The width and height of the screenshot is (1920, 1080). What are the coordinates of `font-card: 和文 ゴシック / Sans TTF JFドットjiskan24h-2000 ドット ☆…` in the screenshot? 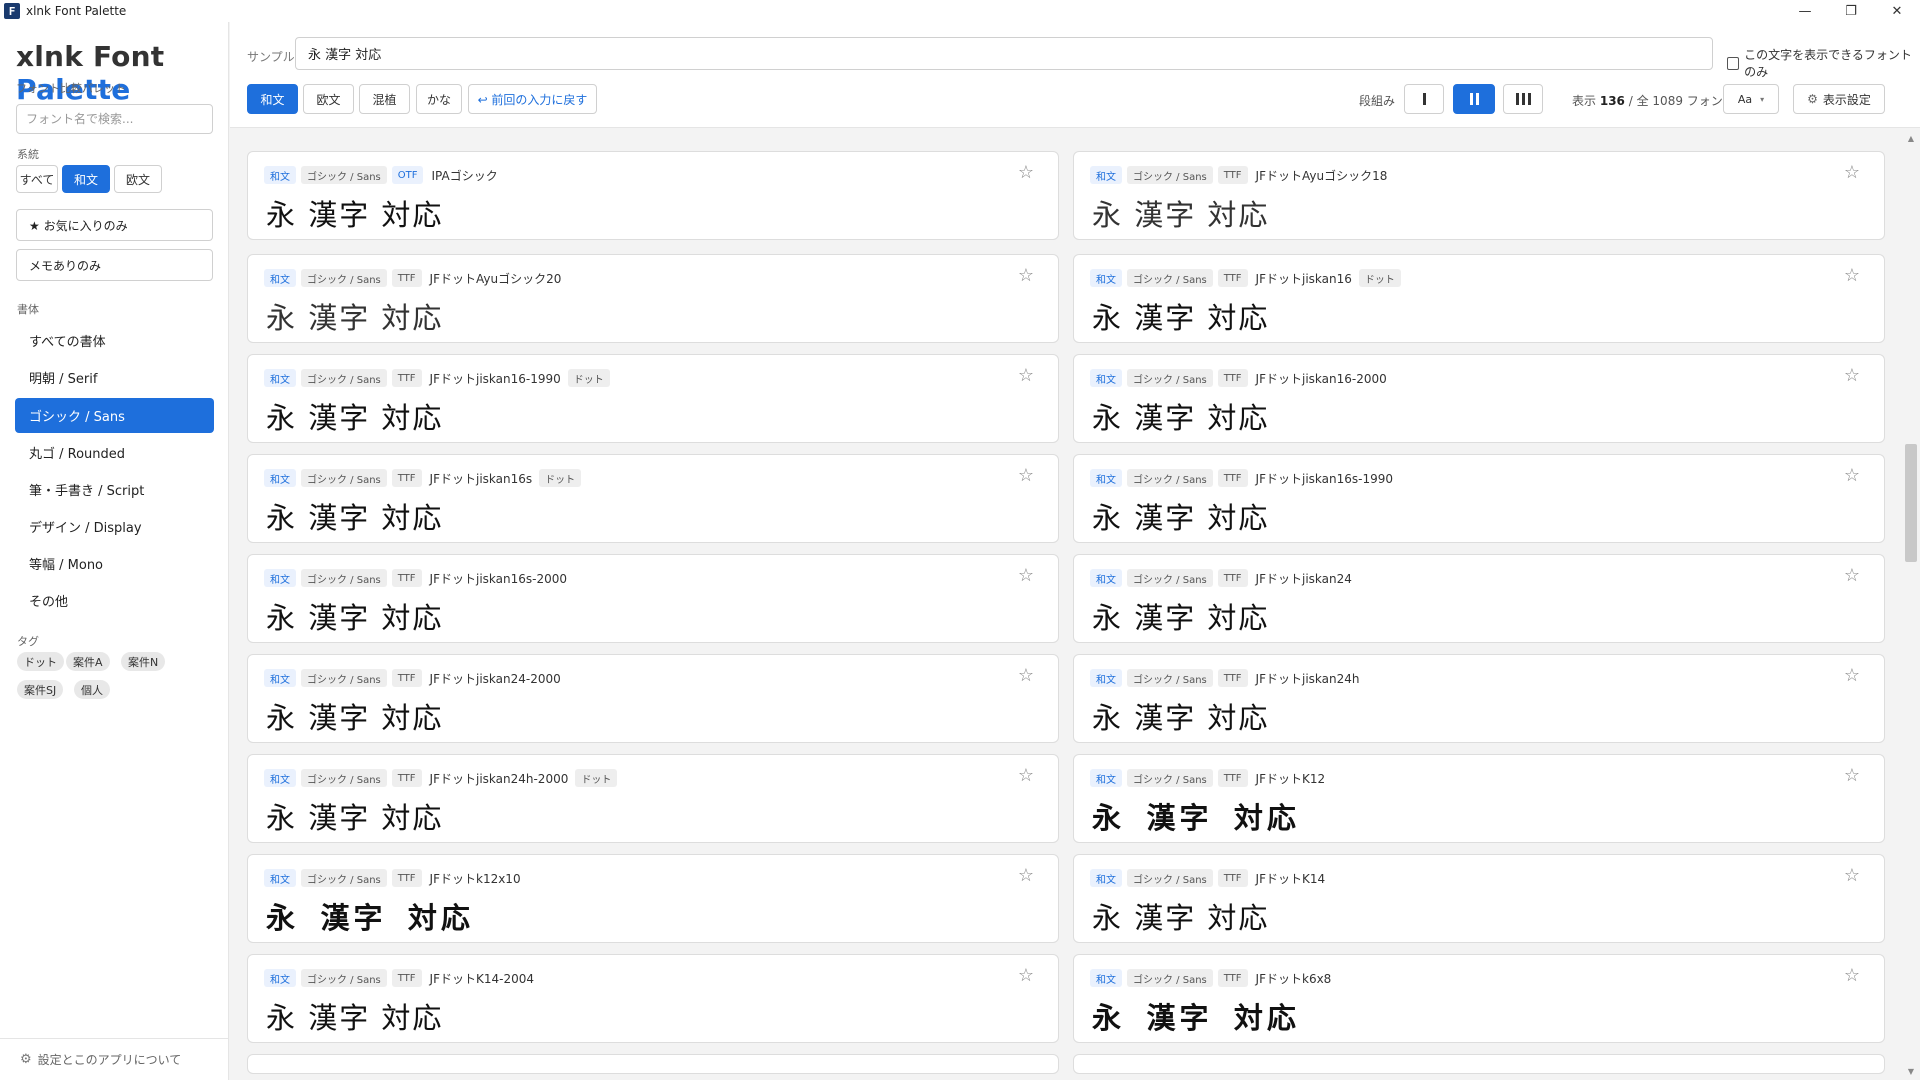 It's located at (653, 798).